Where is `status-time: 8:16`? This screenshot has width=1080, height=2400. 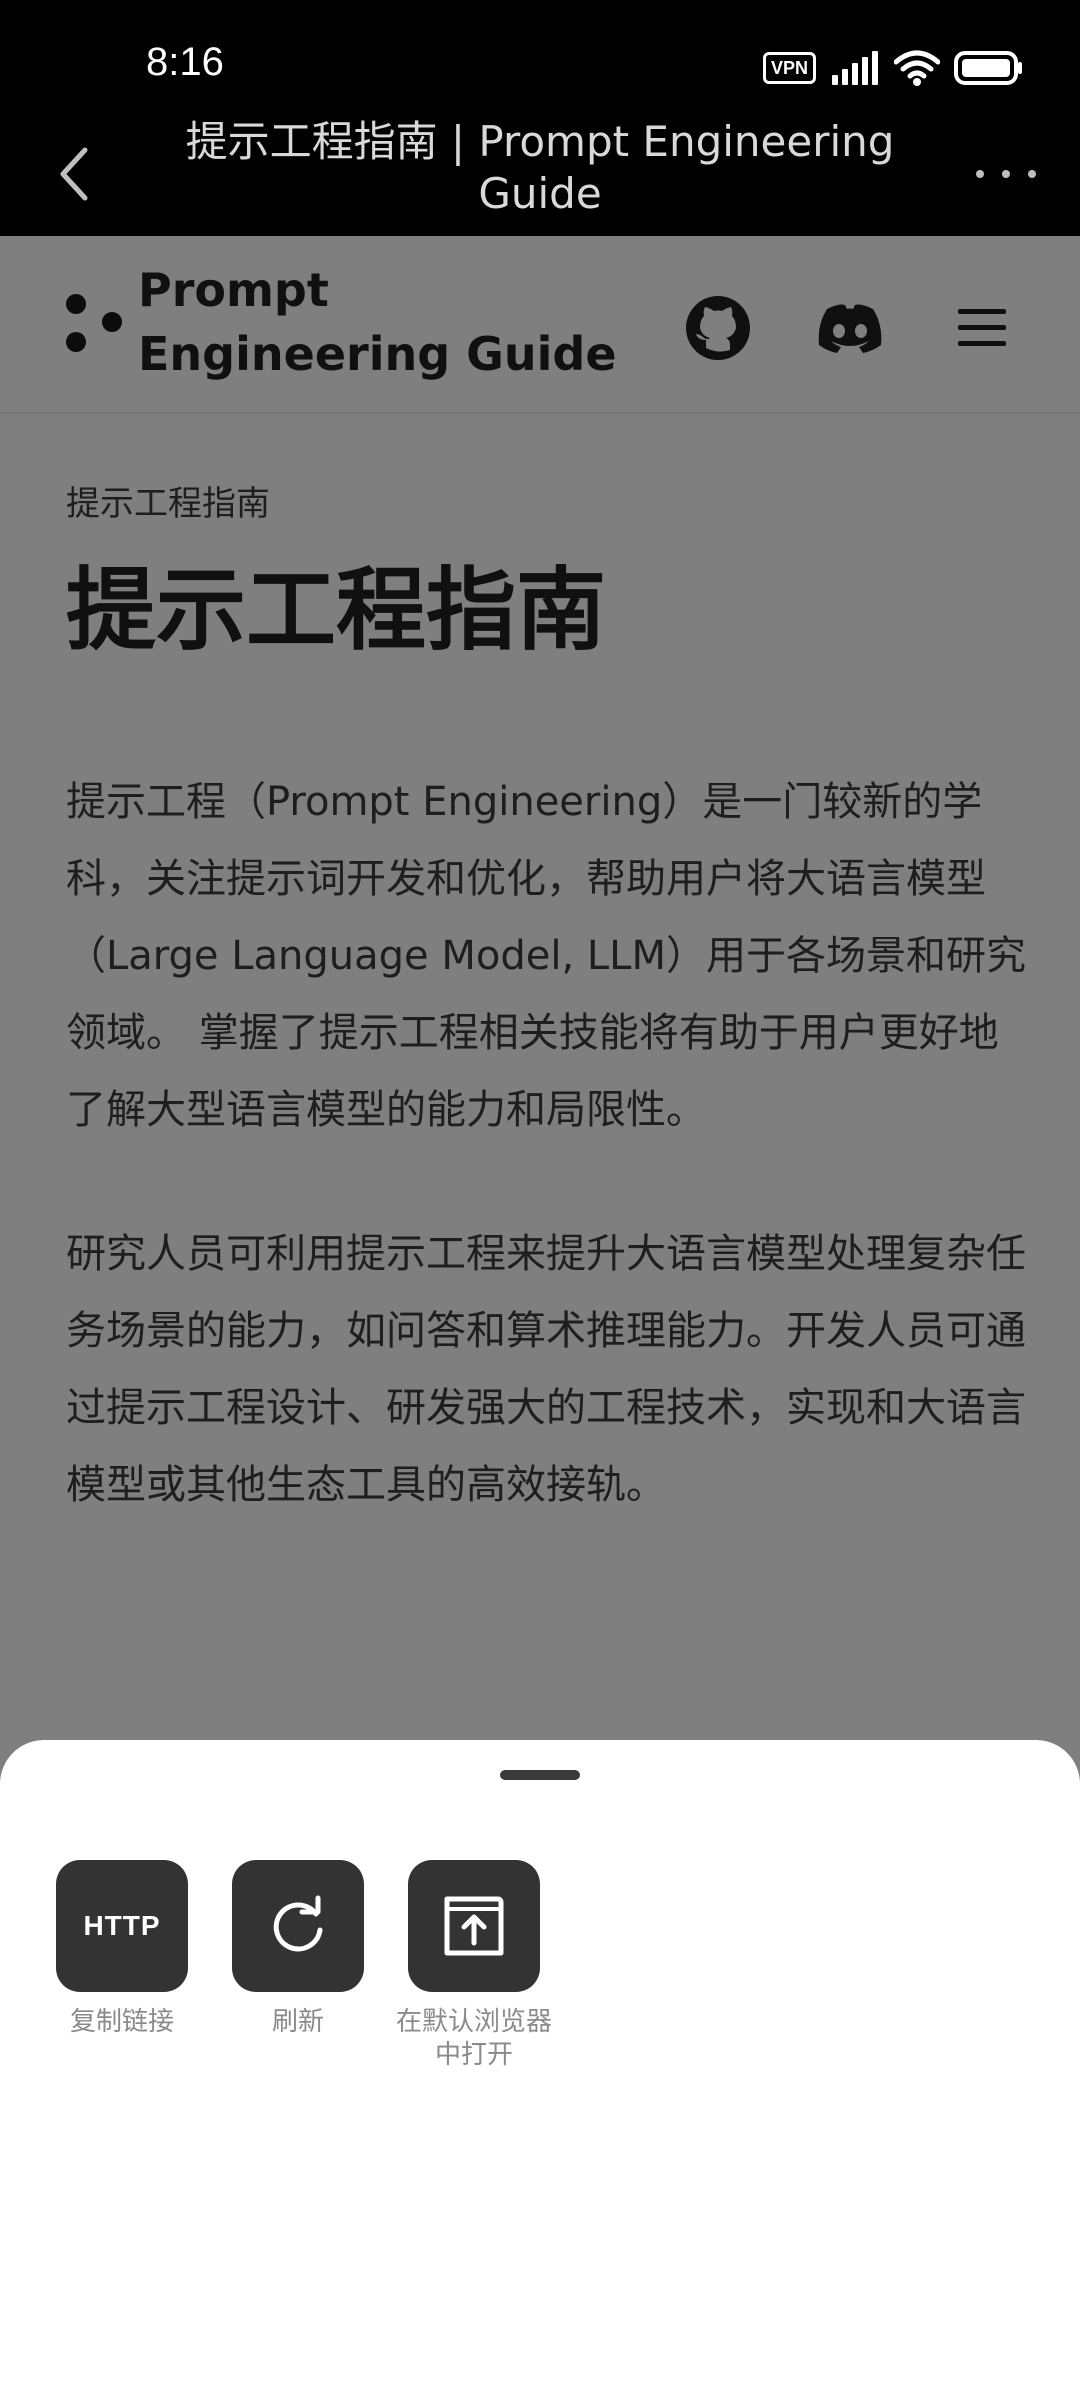
status-time: 8:16 is located at coordinates (185, 62).